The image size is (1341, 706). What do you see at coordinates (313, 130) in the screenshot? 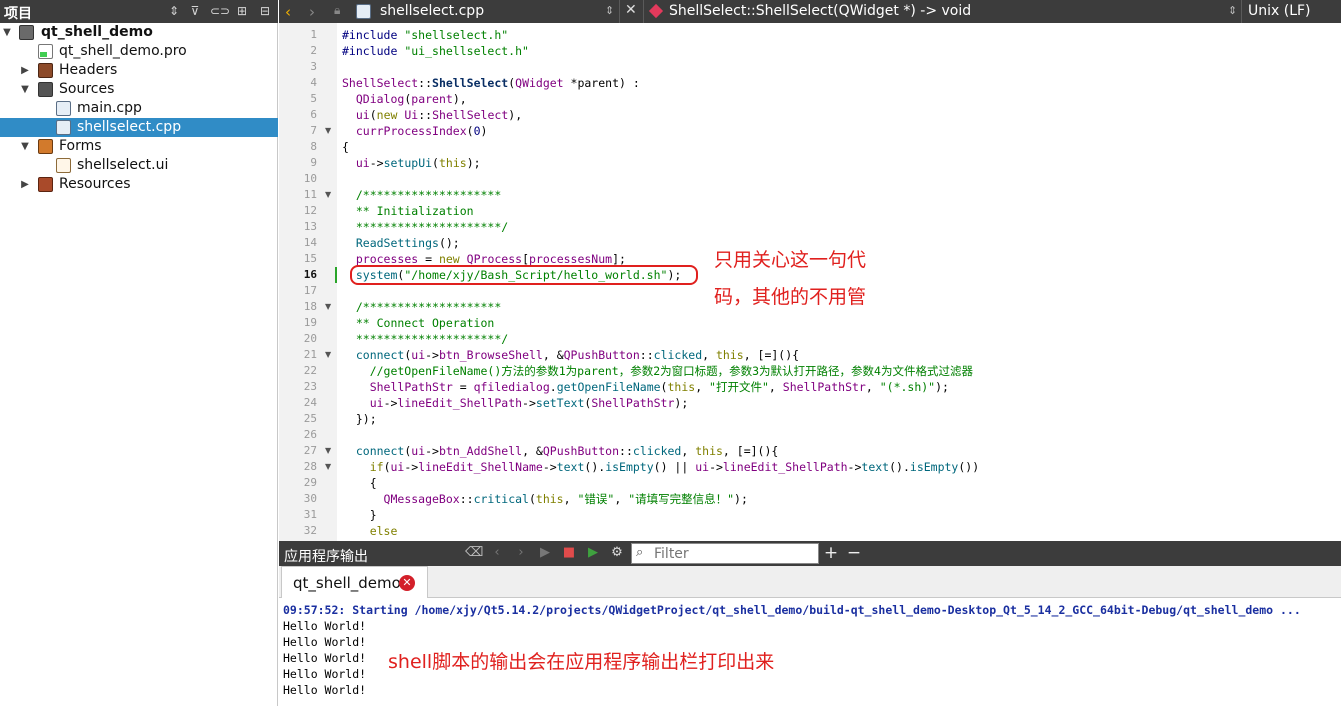
I see `line-number: 7` at bounding box center [313, 130].